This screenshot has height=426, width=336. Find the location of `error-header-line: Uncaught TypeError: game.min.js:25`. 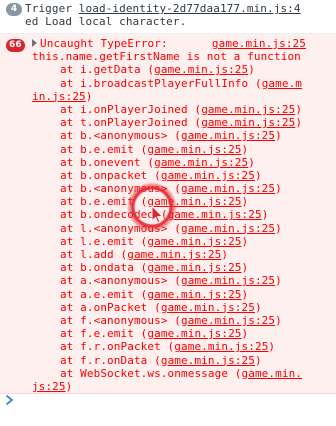

error-header-line: Uncaught TypeError: game.min.js:25 is located at coordinates (182, 43).